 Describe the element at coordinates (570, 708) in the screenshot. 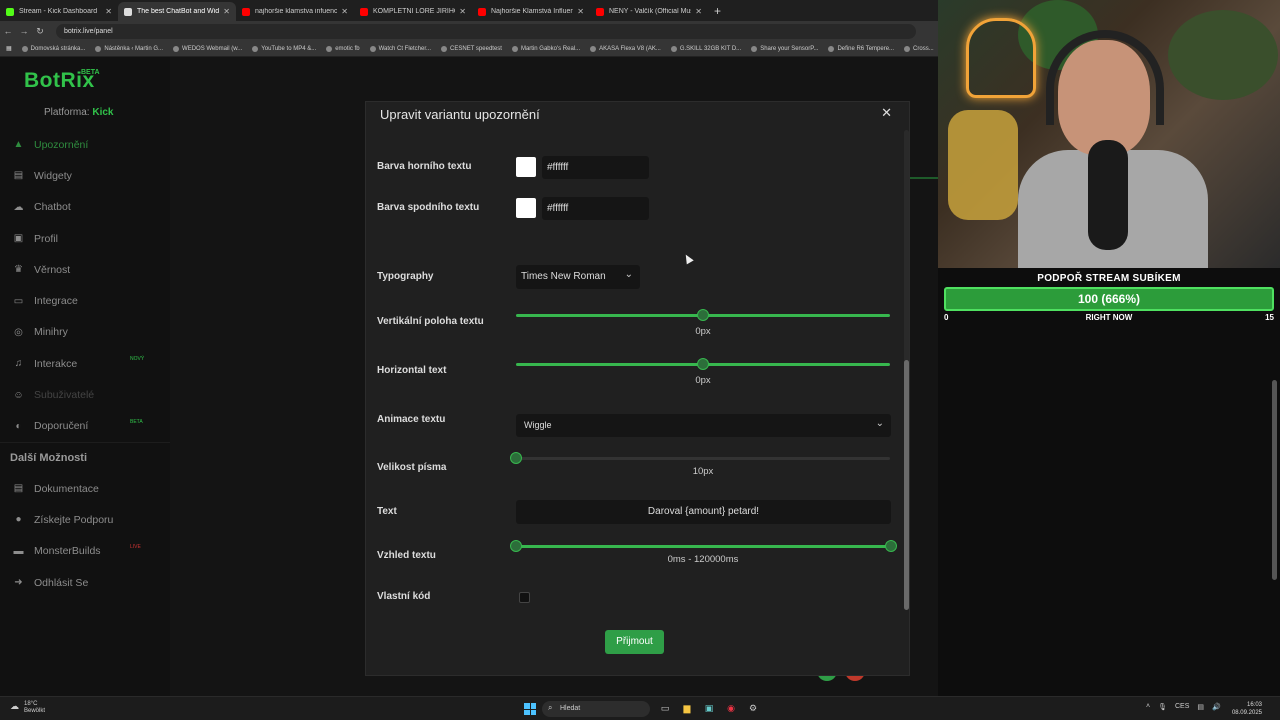

I see `taskbar-search-label: Hledat` at that location.